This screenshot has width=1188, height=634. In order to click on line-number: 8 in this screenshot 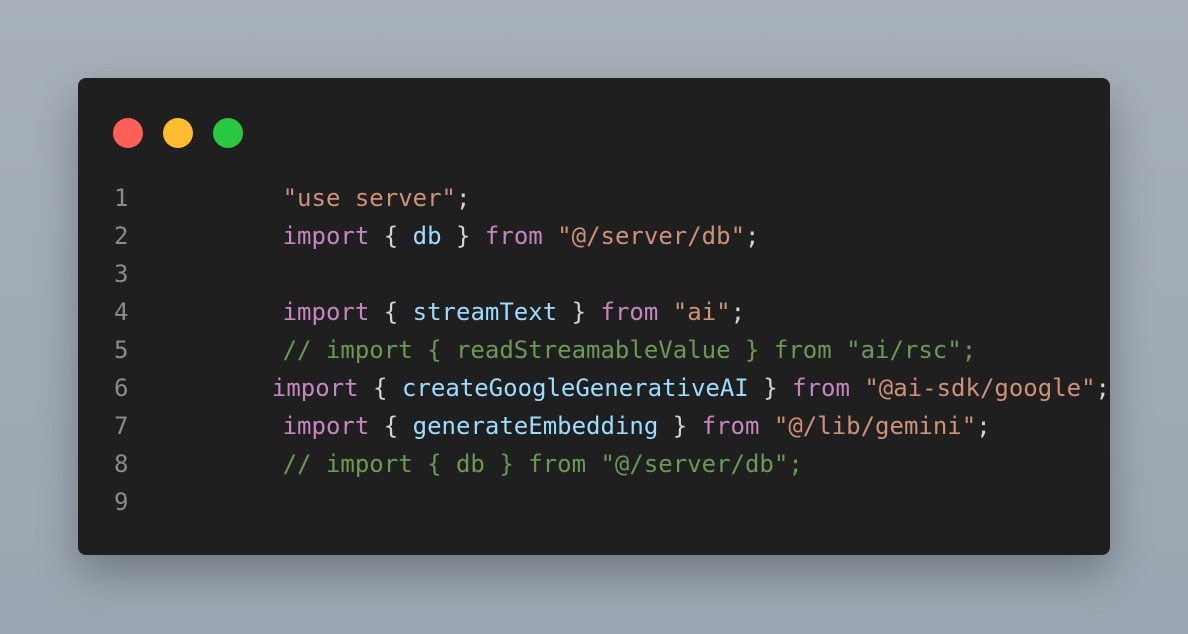, I will do `click(121, 464)`.